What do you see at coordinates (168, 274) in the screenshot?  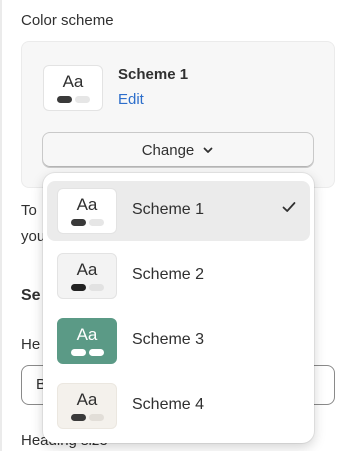 I see `scheme-option-label: Scheme 2` at bounding box center [168, 274].